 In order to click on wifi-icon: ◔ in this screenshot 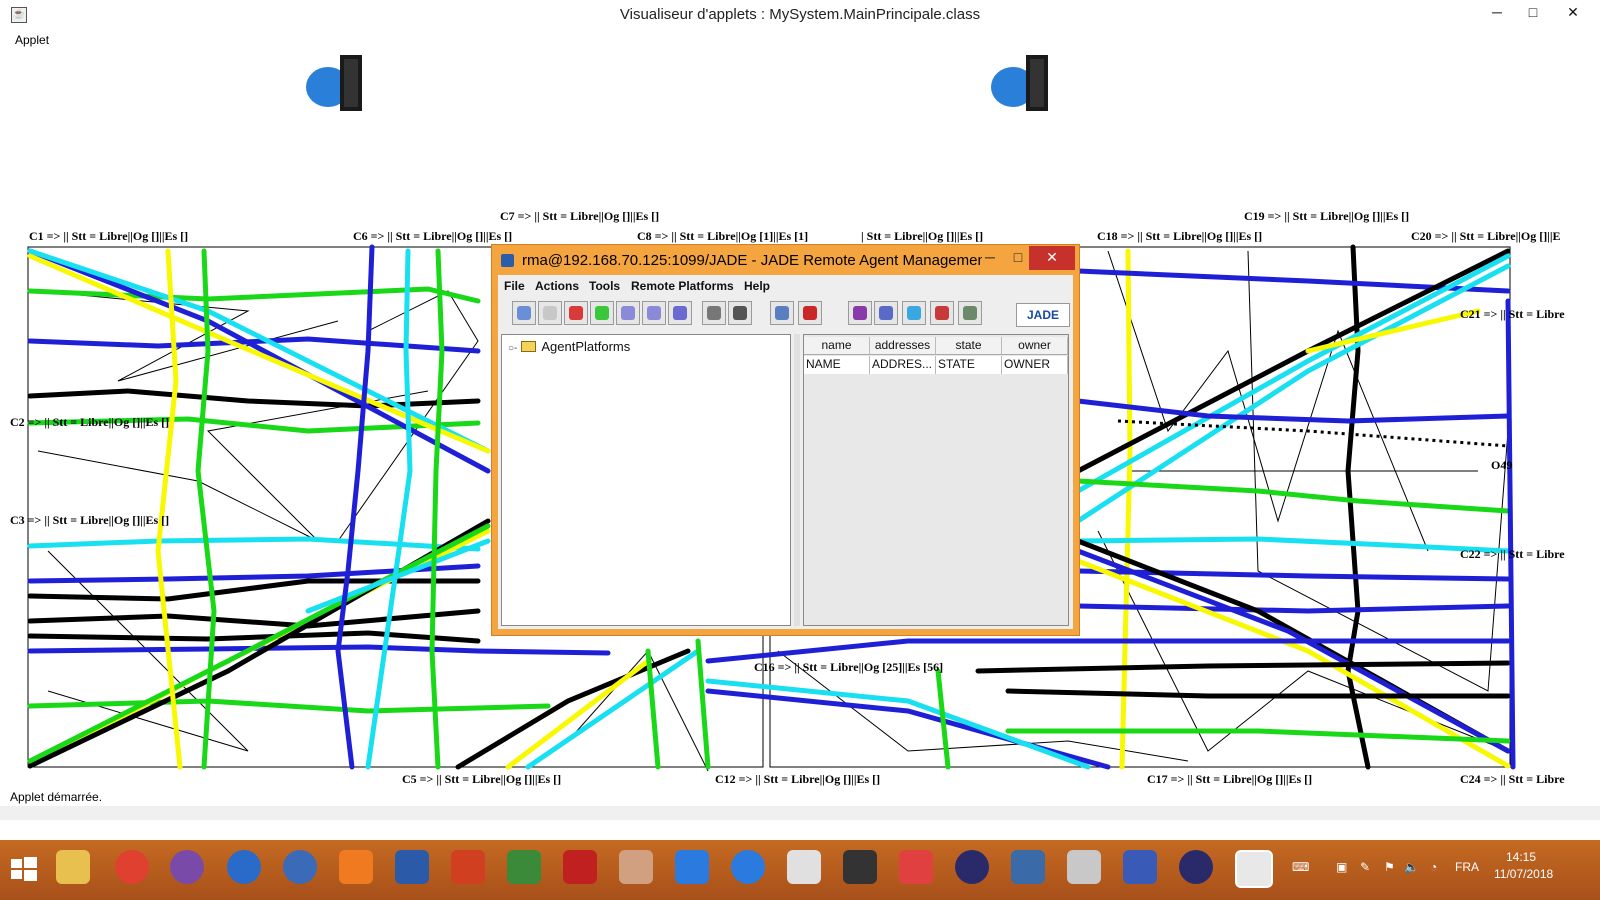, I will do `click(1433, 867)`.